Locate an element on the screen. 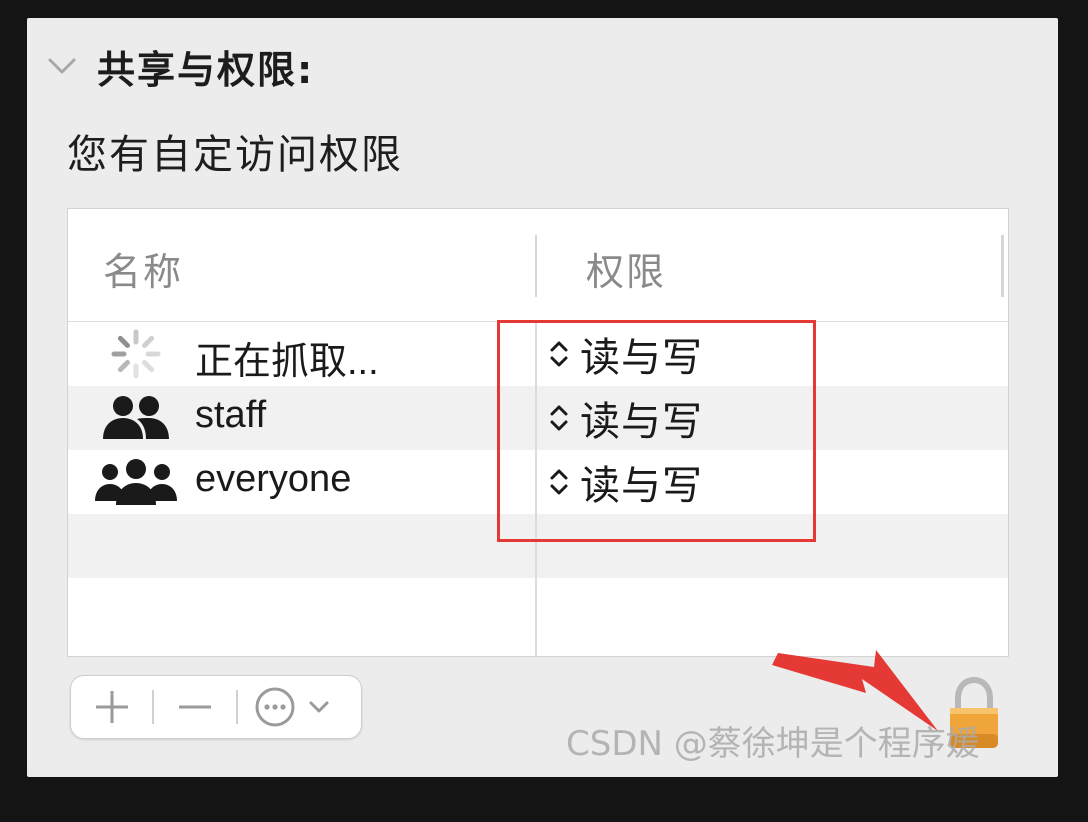 This screenshot has height=822, width=1088. row-name: staff is located at coordinates (231, 415).